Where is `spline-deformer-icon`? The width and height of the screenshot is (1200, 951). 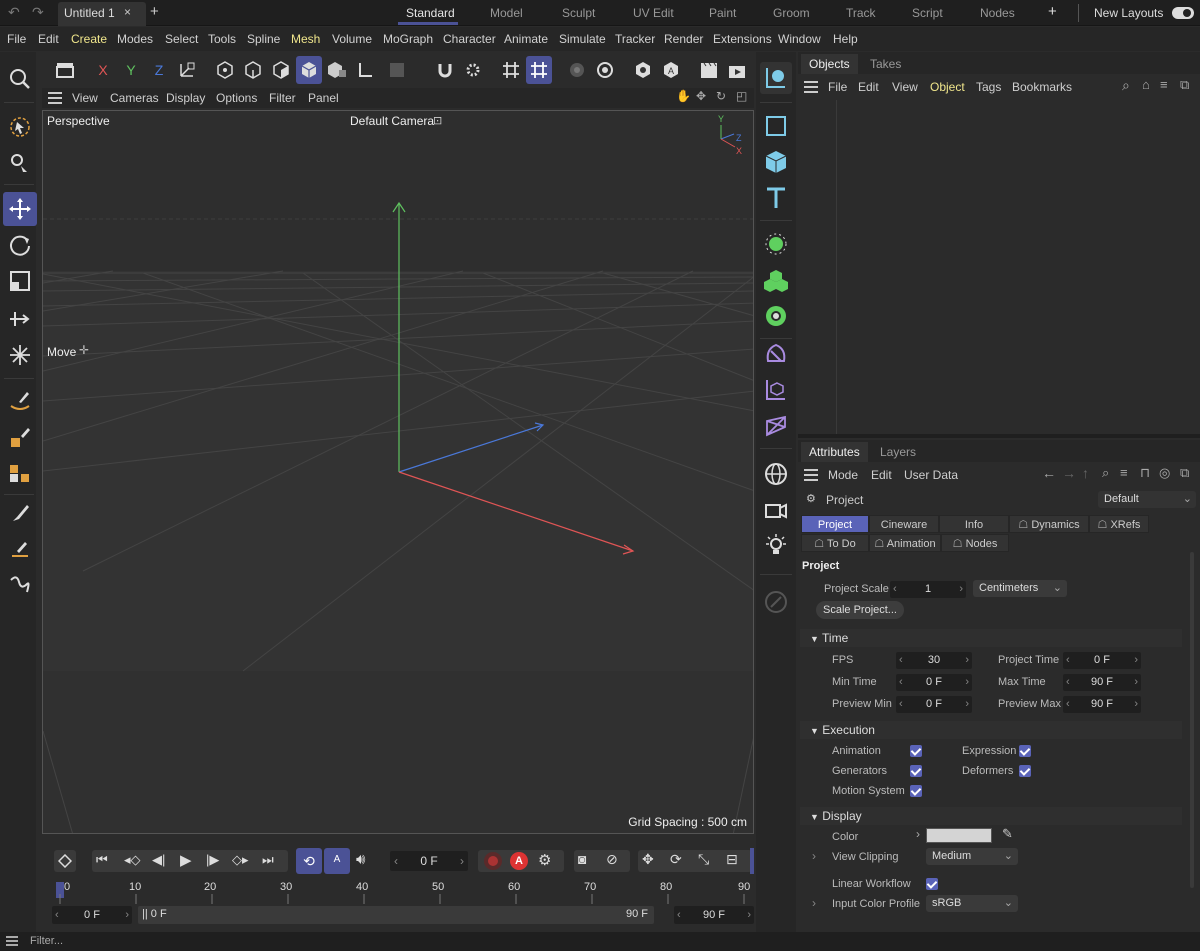 spline-deformer-icon is located at coordinates (776, 426).